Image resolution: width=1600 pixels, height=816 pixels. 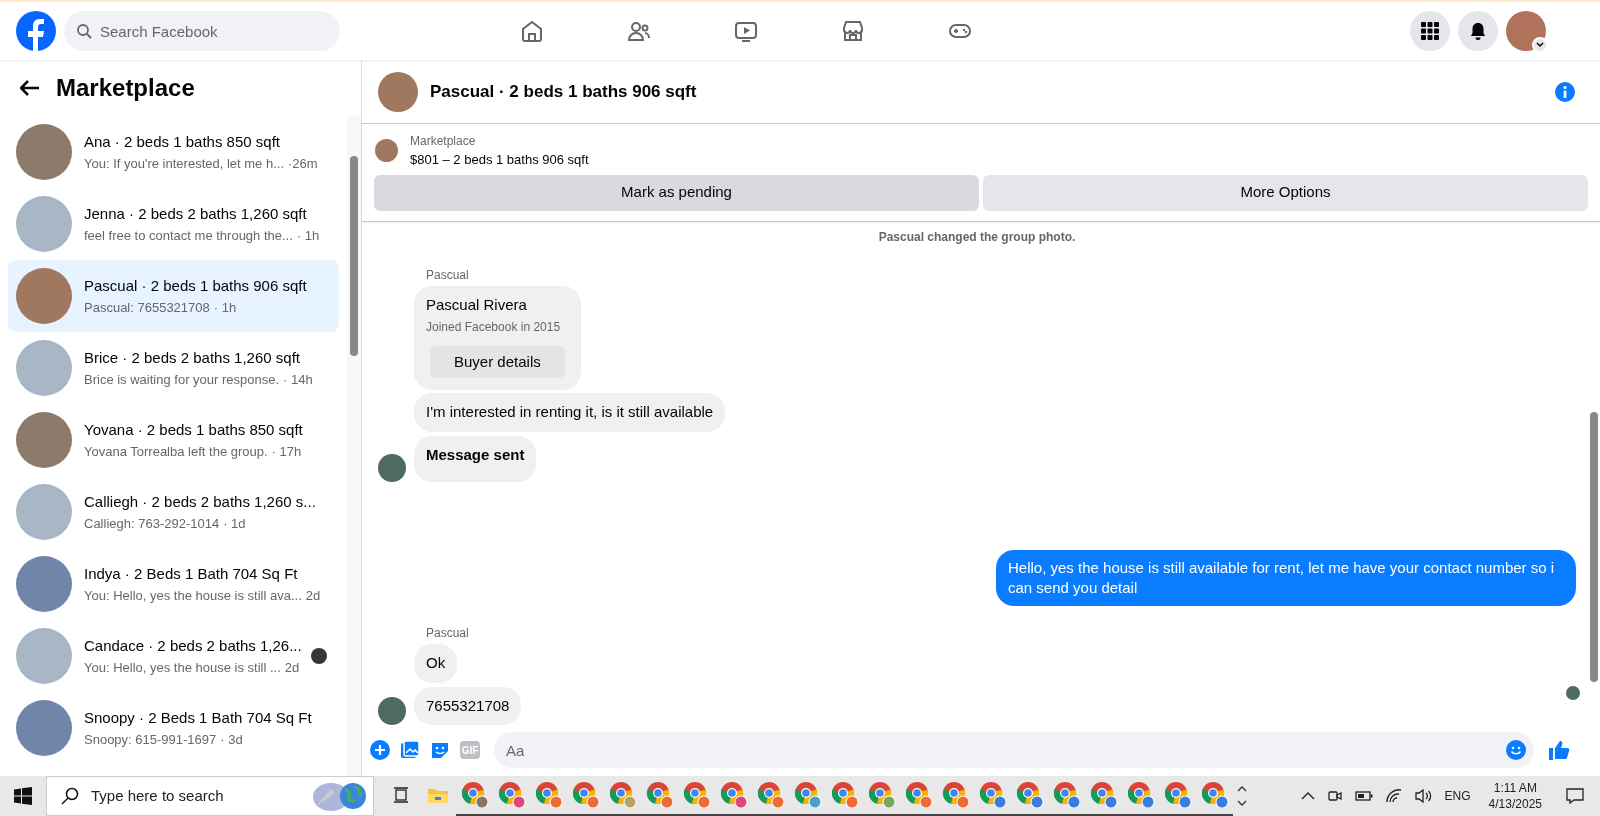 What do you see at coordinates (1285, 192) in the screenshot?
I see `options-button: More Options` at bounding box center [1285, 192].